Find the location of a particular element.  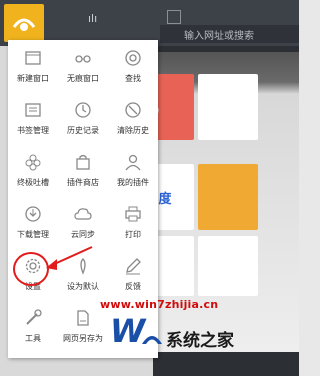

browser-menu-button is located at coordinates (24, 23).